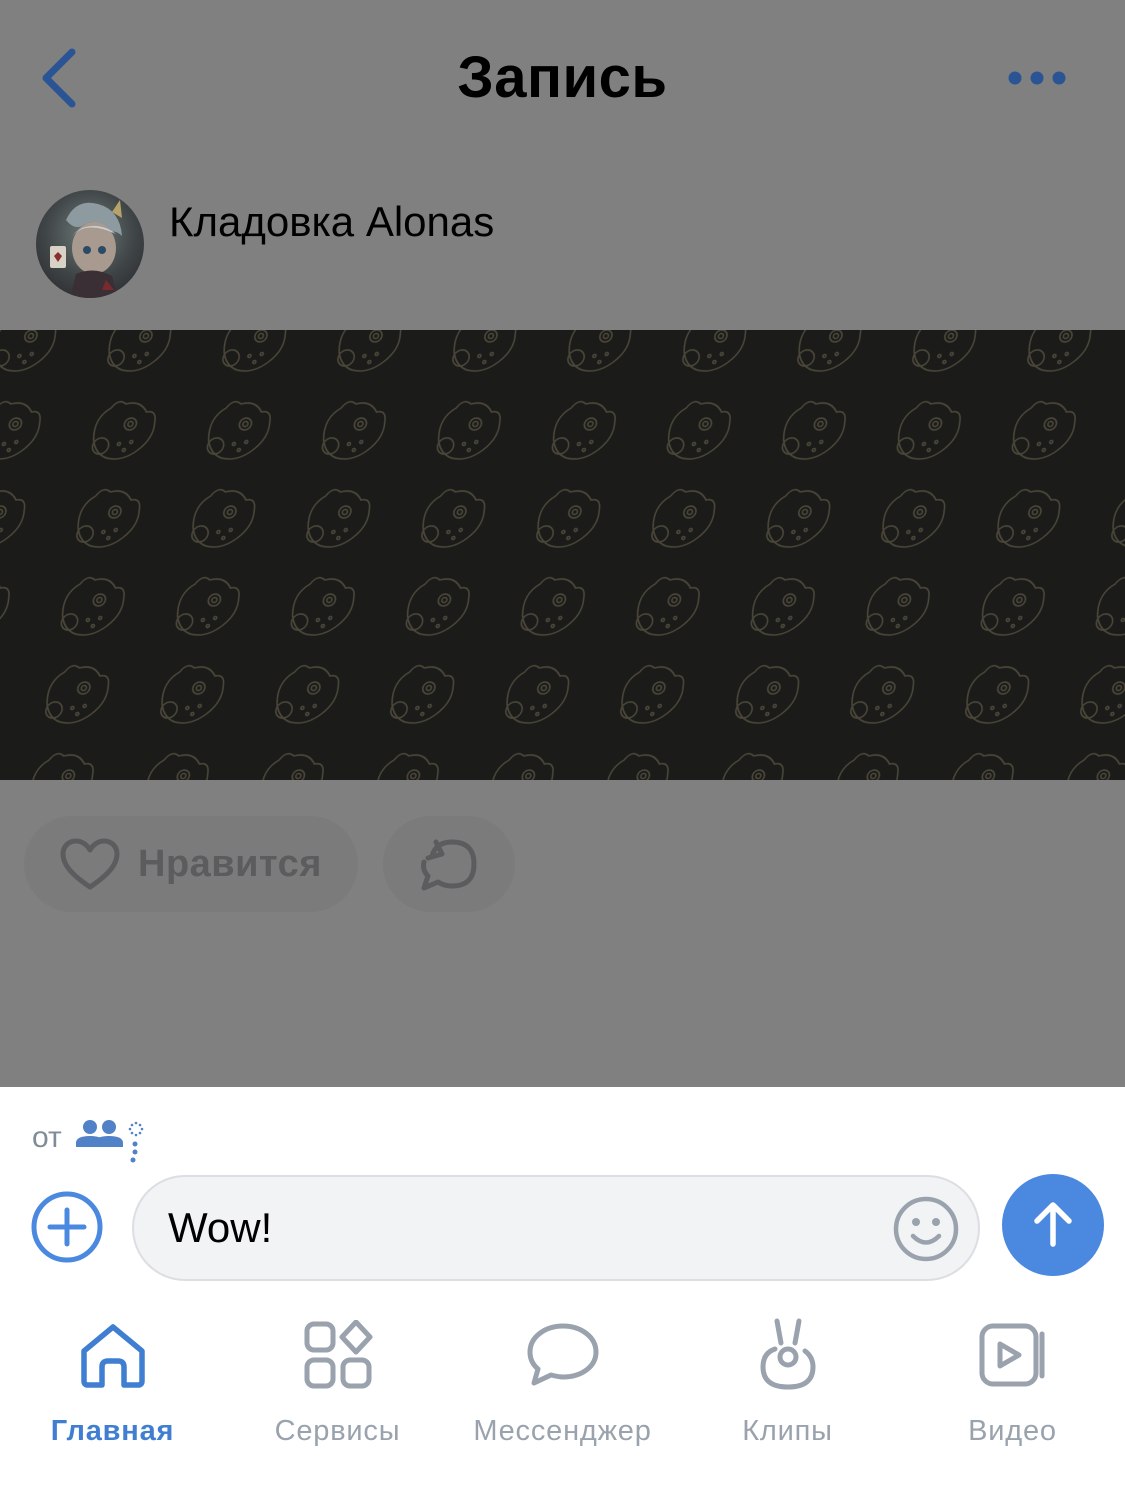 The height and width of the screenshot is (1492, 1125). I want to click on post-as-selector: от, so click(89, 1145).